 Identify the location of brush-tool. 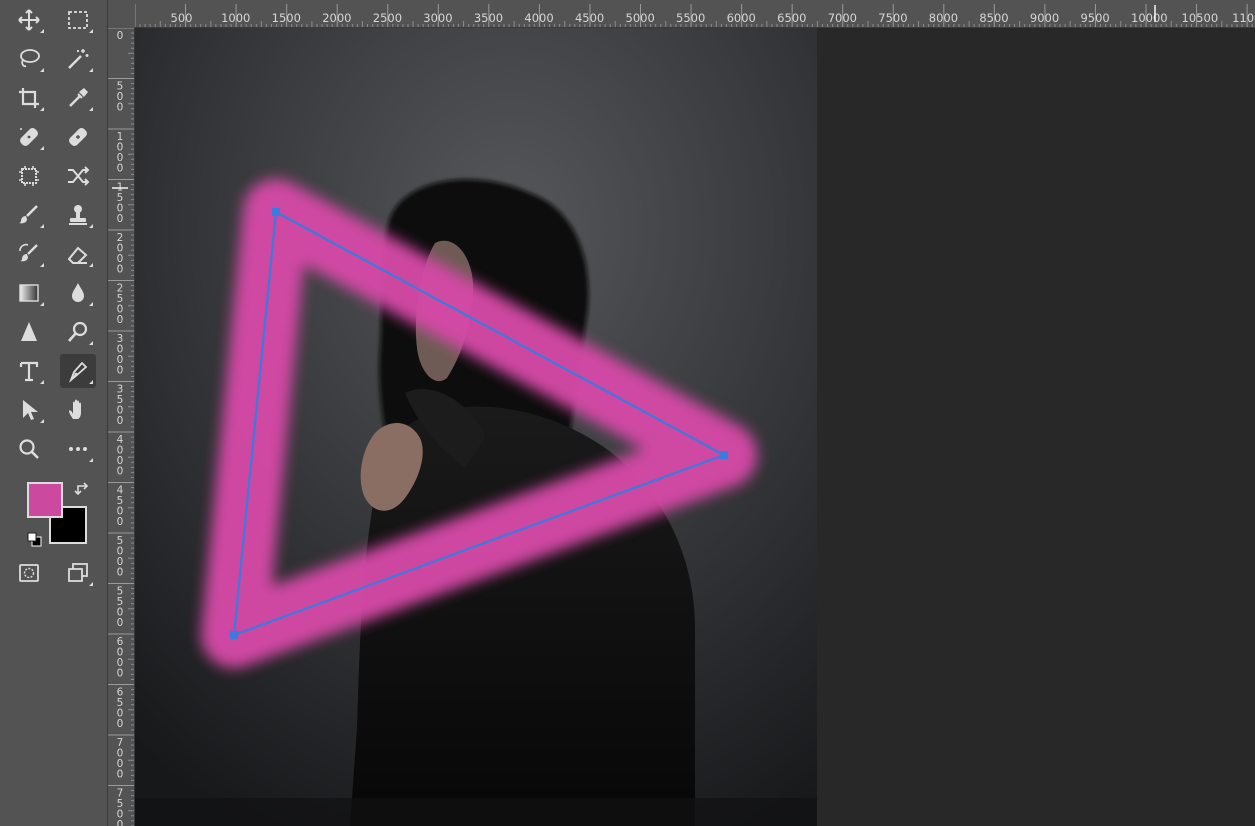
(29, 215).